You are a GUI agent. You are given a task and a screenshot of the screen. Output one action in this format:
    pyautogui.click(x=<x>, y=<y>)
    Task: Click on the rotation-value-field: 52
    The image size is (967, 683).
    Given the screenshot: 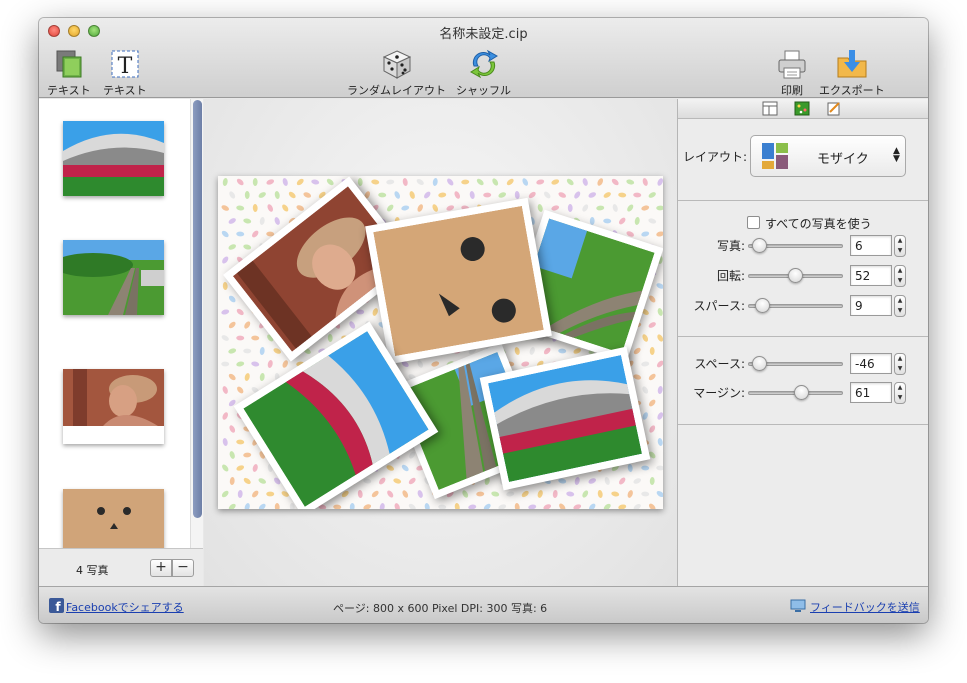 What is the action you would take?
    pyautogui.click(x=871, y=275)
    